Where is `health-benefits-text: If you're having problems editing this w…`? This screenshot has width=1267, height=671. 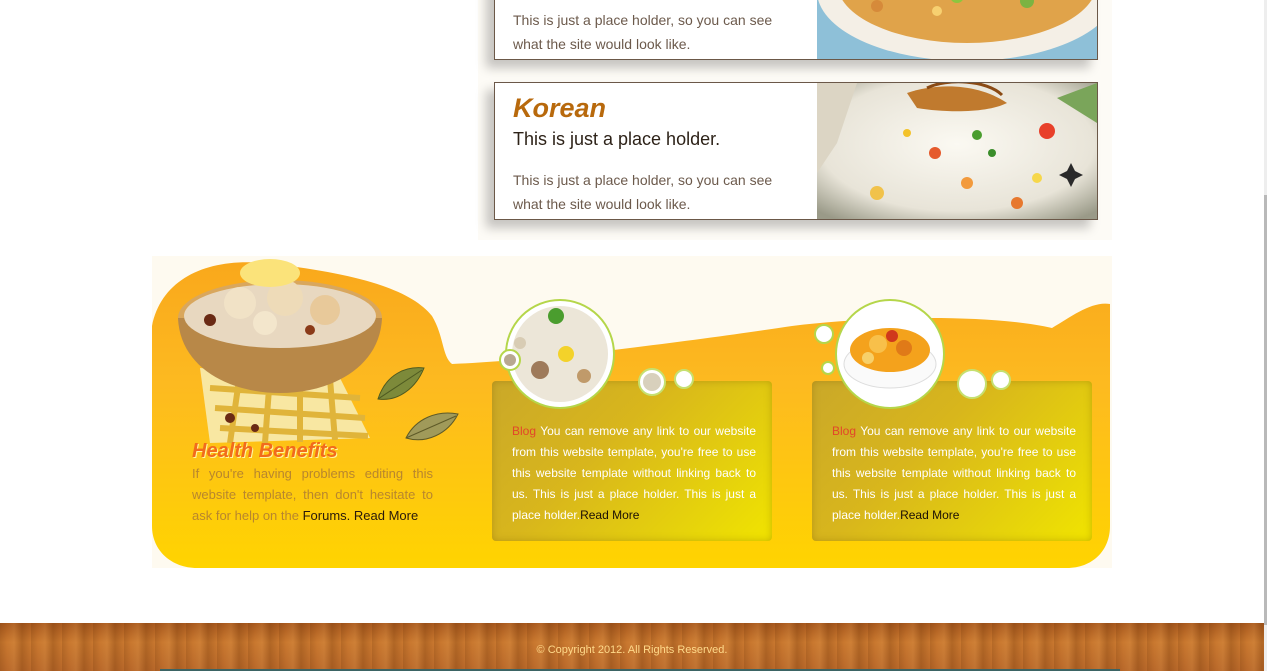
health-benefits-text: If you're having problems editing this w… is located at coordinates (312, 494).